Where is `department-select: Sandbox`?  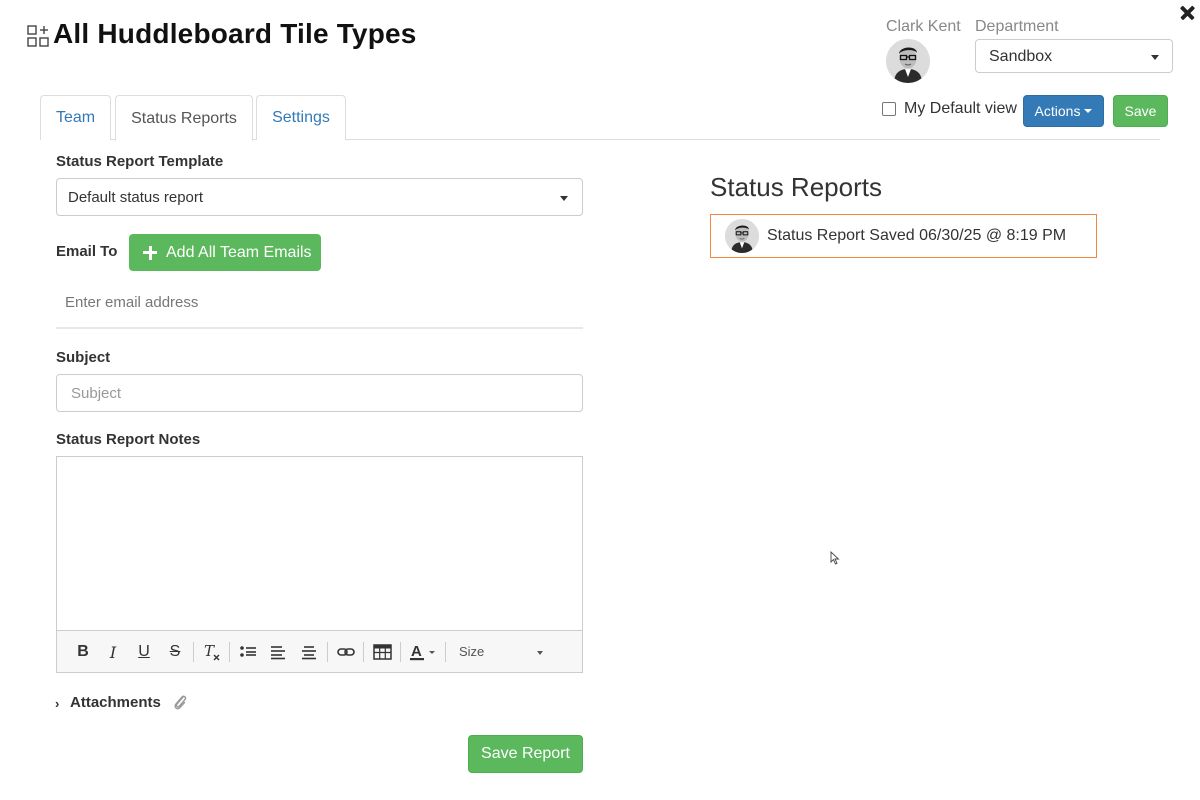
department-select: Sandbox is located at coordinates (1074, 56).